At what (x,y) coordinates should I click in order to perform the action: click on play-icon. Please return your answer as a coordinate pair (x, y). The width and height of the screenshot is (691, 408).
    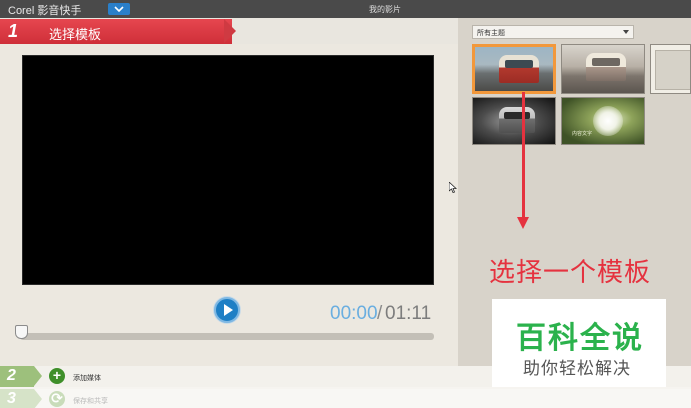
    Looking at the image, I should click on (228, 310).